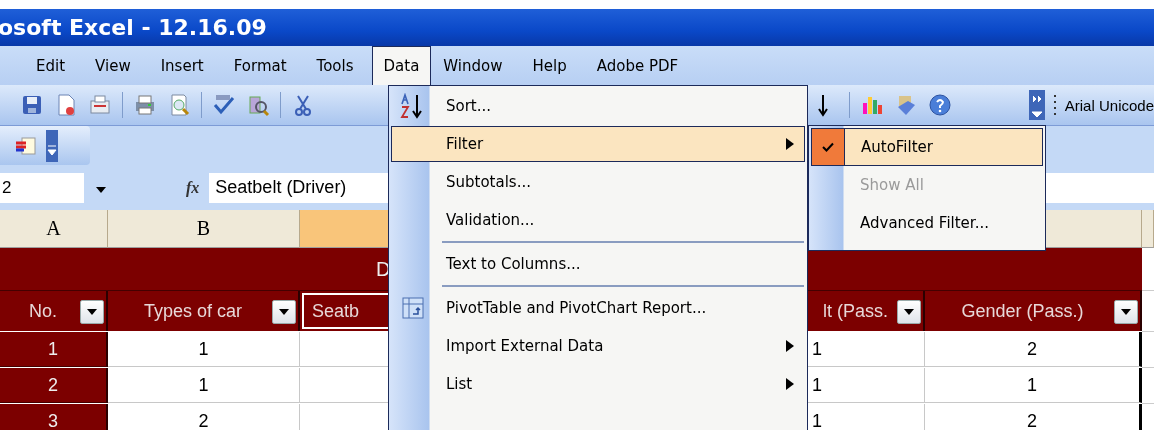 This screenshot has height=430, width=1154. I want to click on name-box: 2, so click(42, 187).